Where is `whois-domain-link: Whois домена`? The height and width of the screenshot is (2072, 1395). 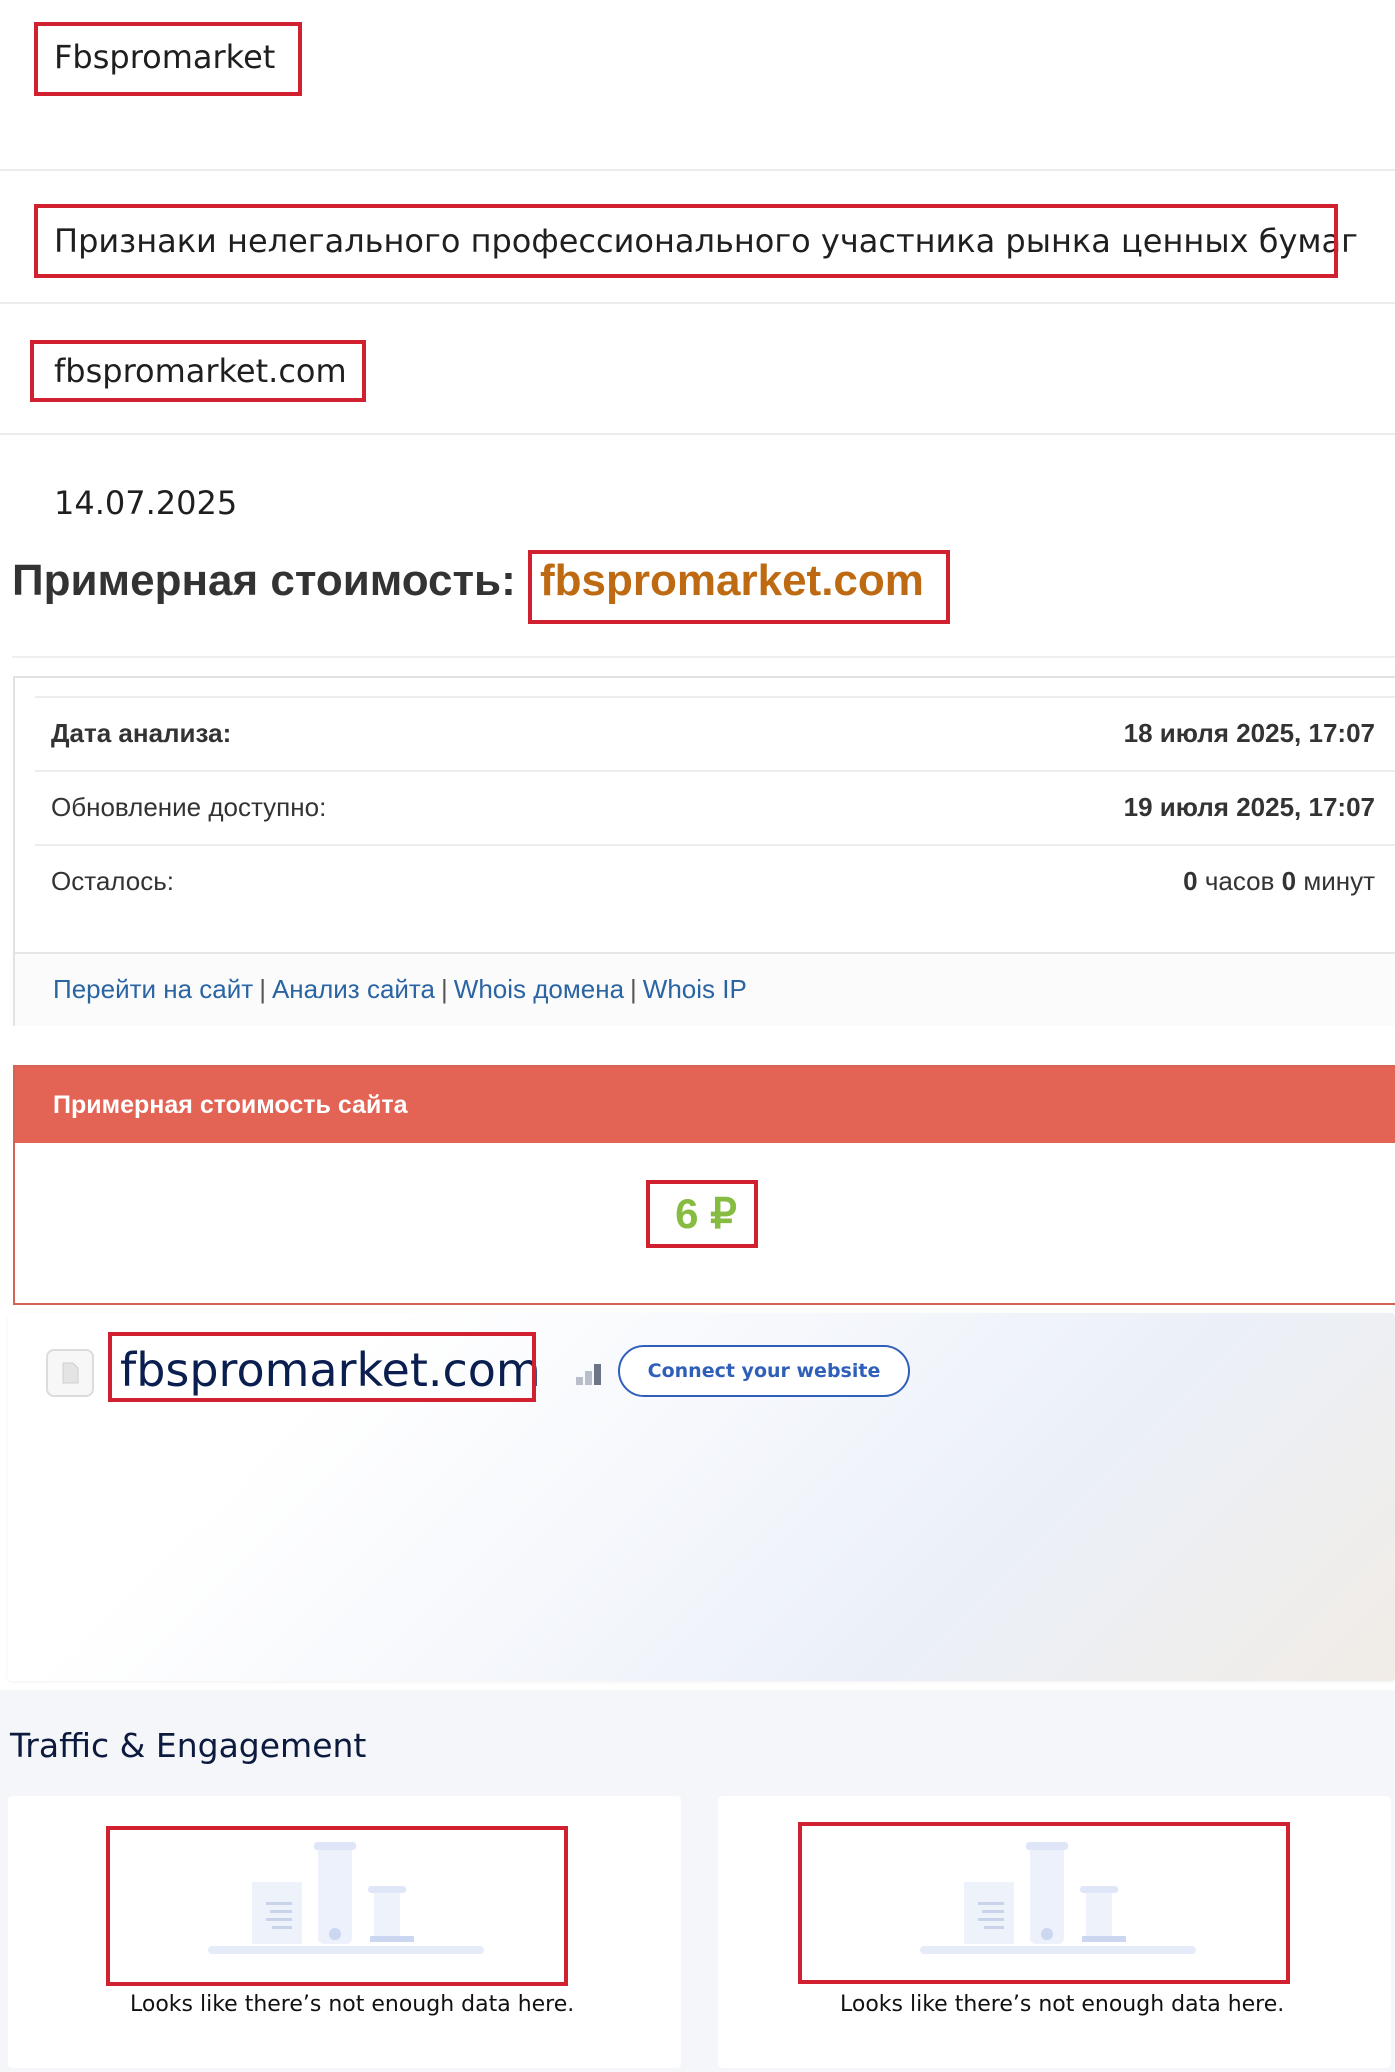
whois-domain-link: Whois домена is located at coordinates (539, 989).